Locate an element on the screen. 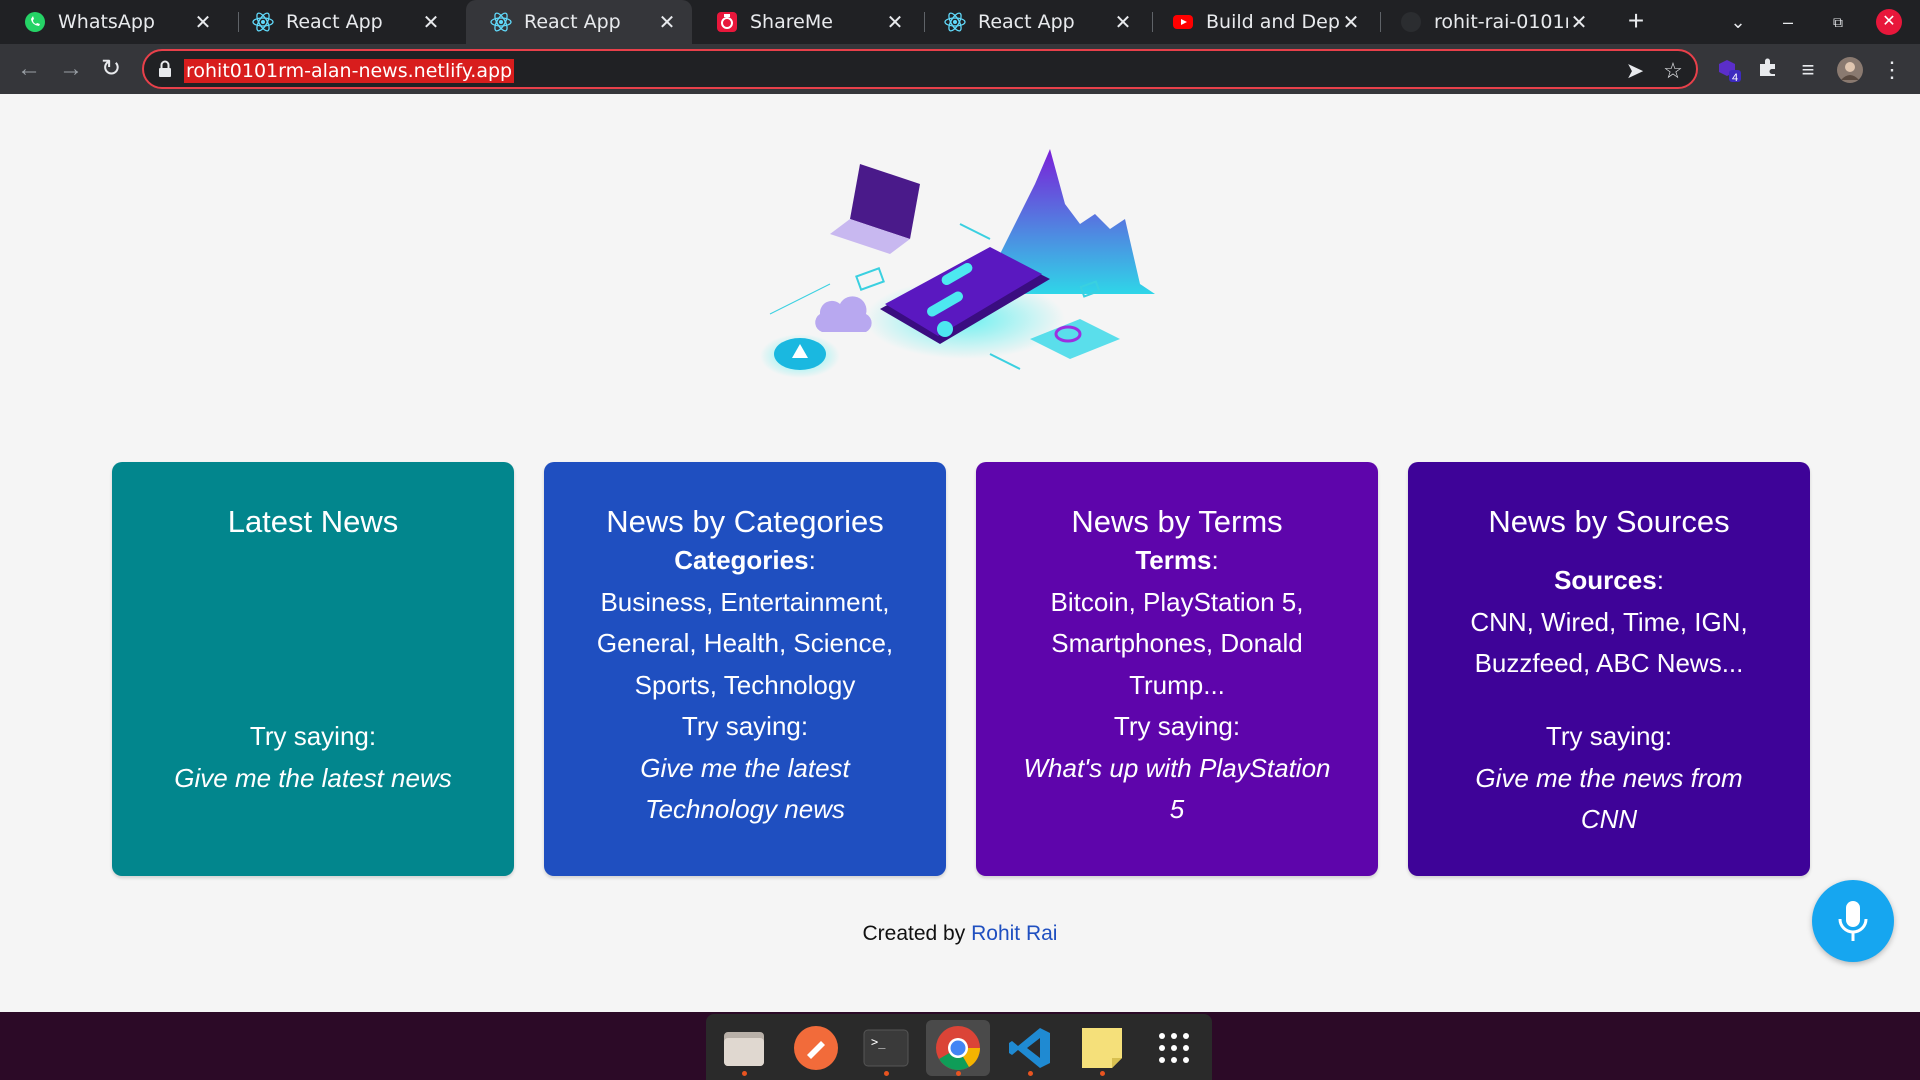 The image size is (1920, 1080). info-label: Terms is located at coordinates (1173, 560).